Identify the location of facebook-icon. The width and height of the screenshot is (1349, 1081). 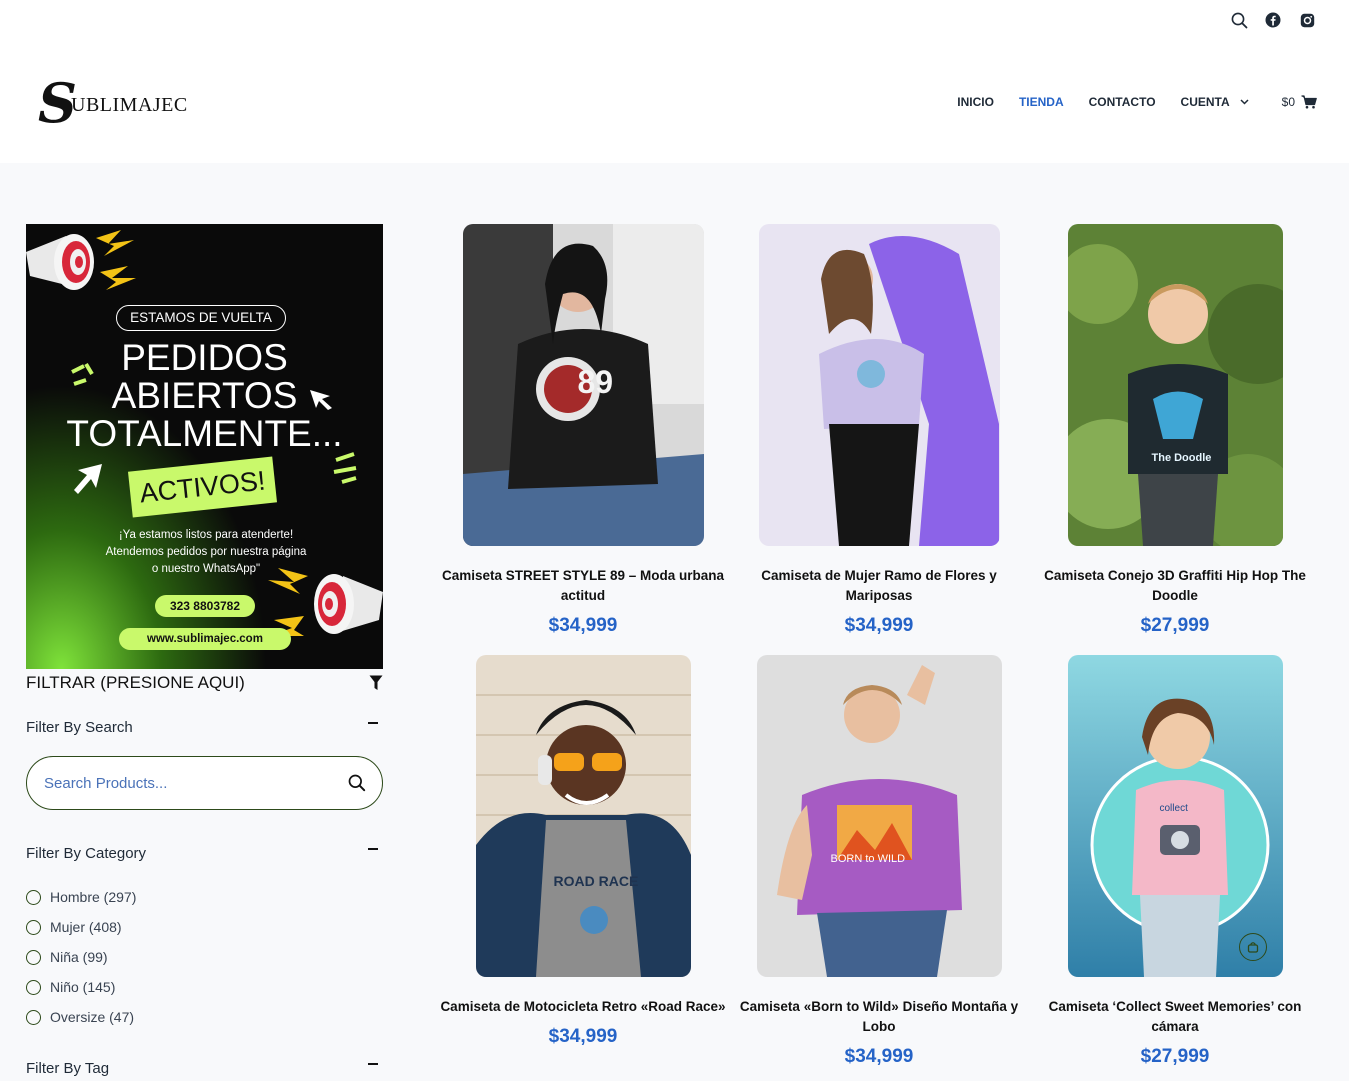
(1273, 20).